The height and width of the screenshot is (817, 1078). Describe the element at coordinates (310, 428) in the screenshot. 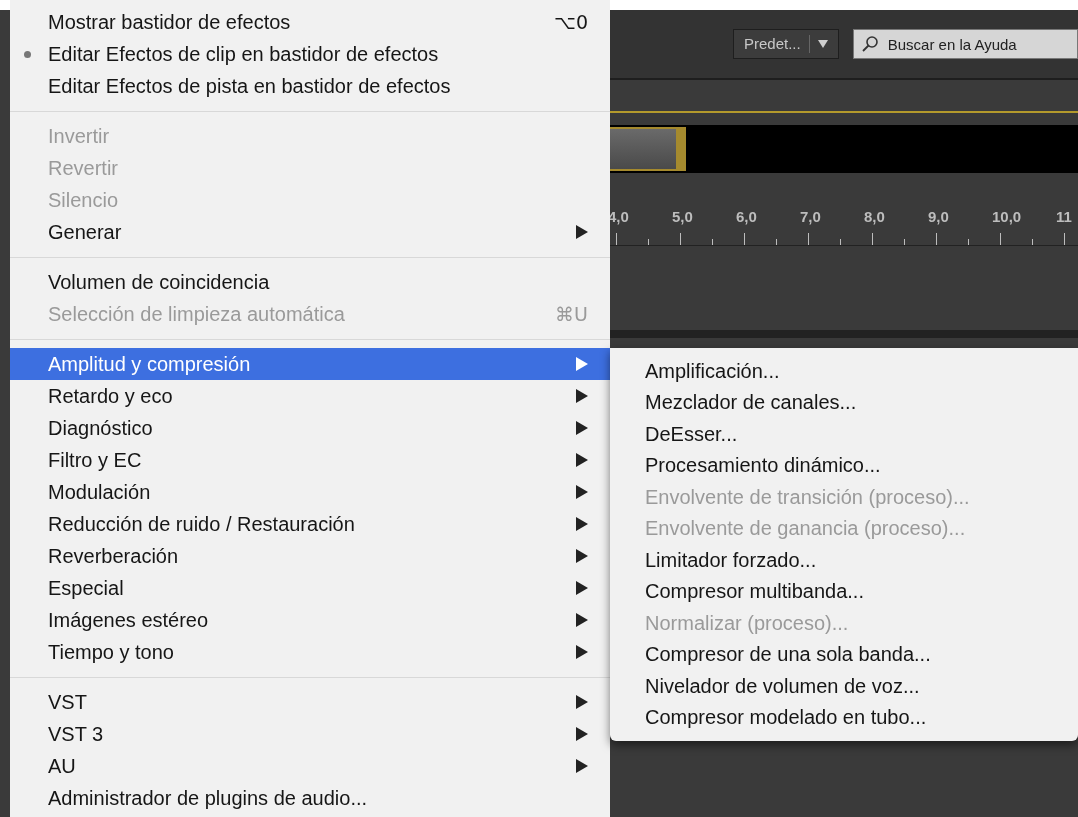

I see `menu-item: Diagnóstico` at that location.